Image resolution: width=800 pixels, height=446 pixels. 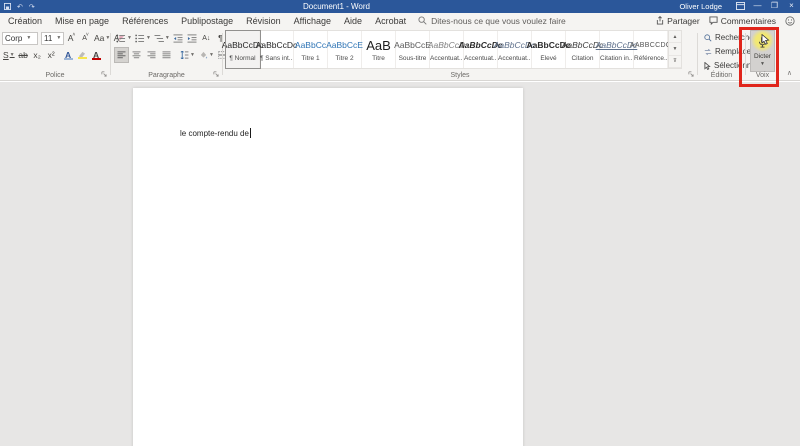 What do you see at coordinates (215, 133) in the screenshot?
I see `document-text: le compte-rendu de` at bounding box center [215, 133].